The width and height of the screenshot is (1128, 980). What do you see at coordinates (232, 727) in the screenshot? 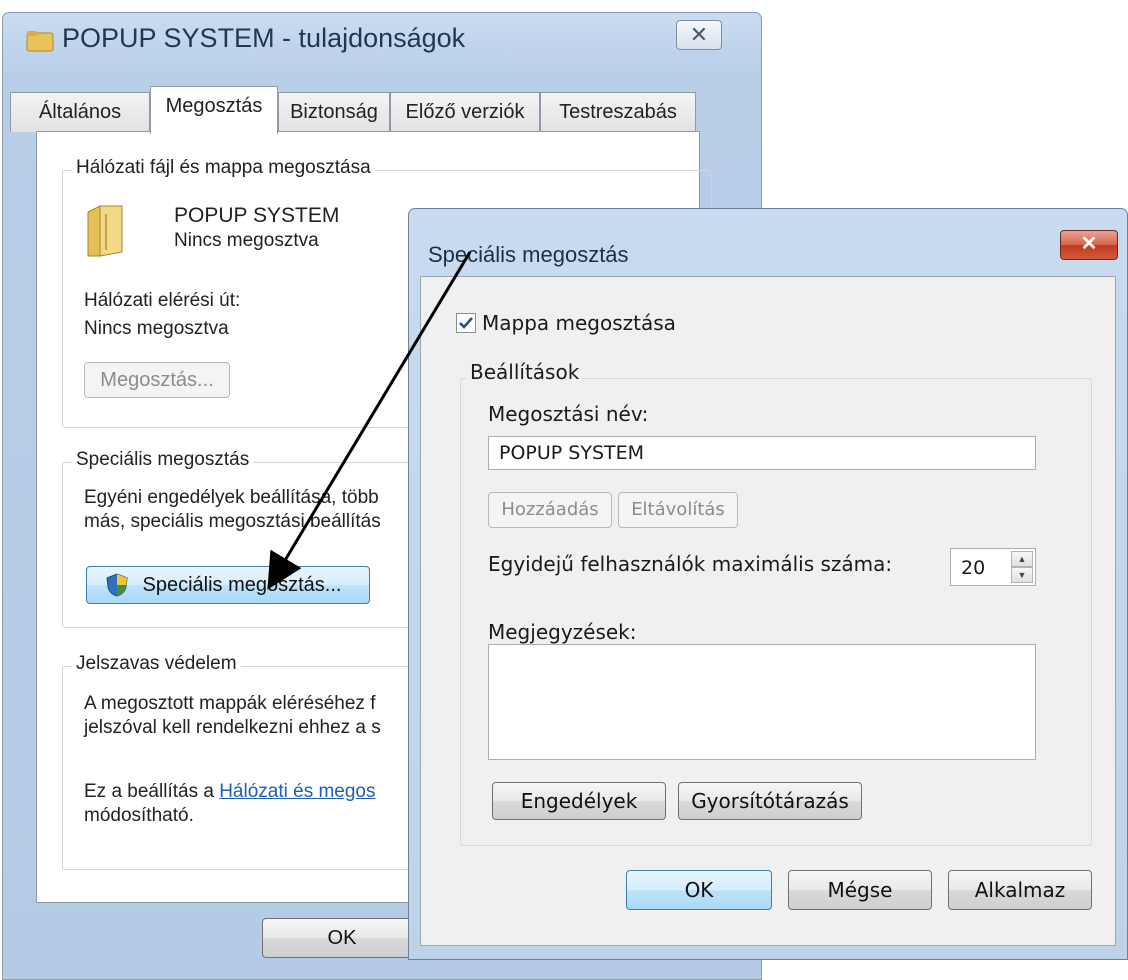
I see `password-description: jelszóval kell rendelkezni ehhez a s` at bounding box center [232, 727].